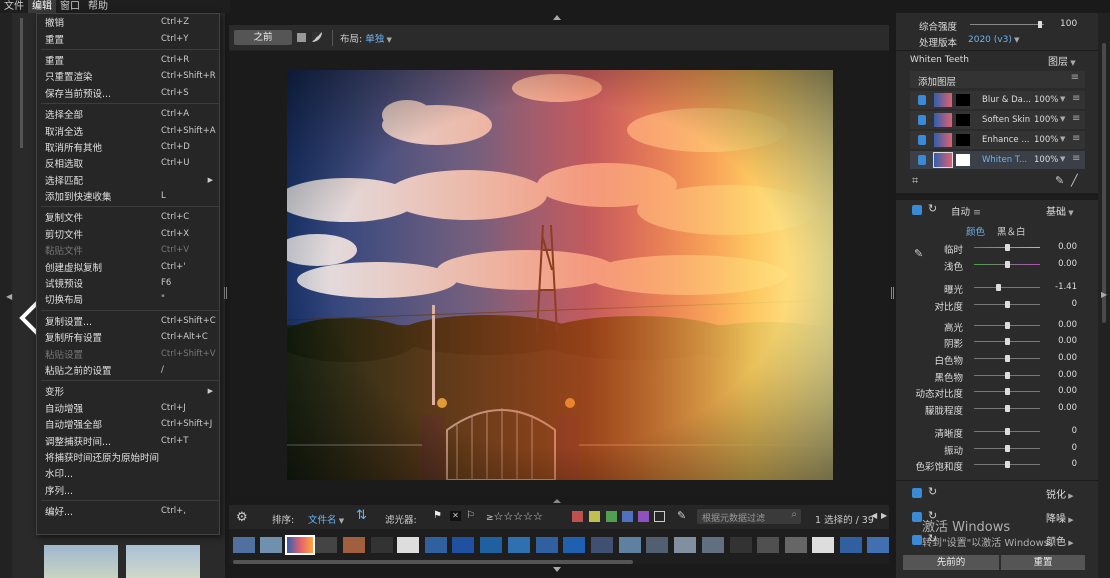  Describe the element at coordinates (128, 234) in the screenshot. I see `menu-item: 剪切文件 Ctrl+X` at that location.